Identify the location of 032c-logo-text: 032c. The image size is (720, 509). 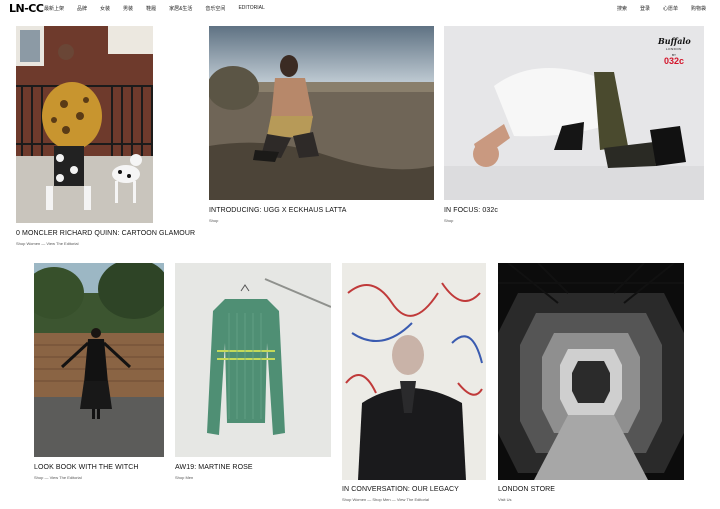
(674, 61).